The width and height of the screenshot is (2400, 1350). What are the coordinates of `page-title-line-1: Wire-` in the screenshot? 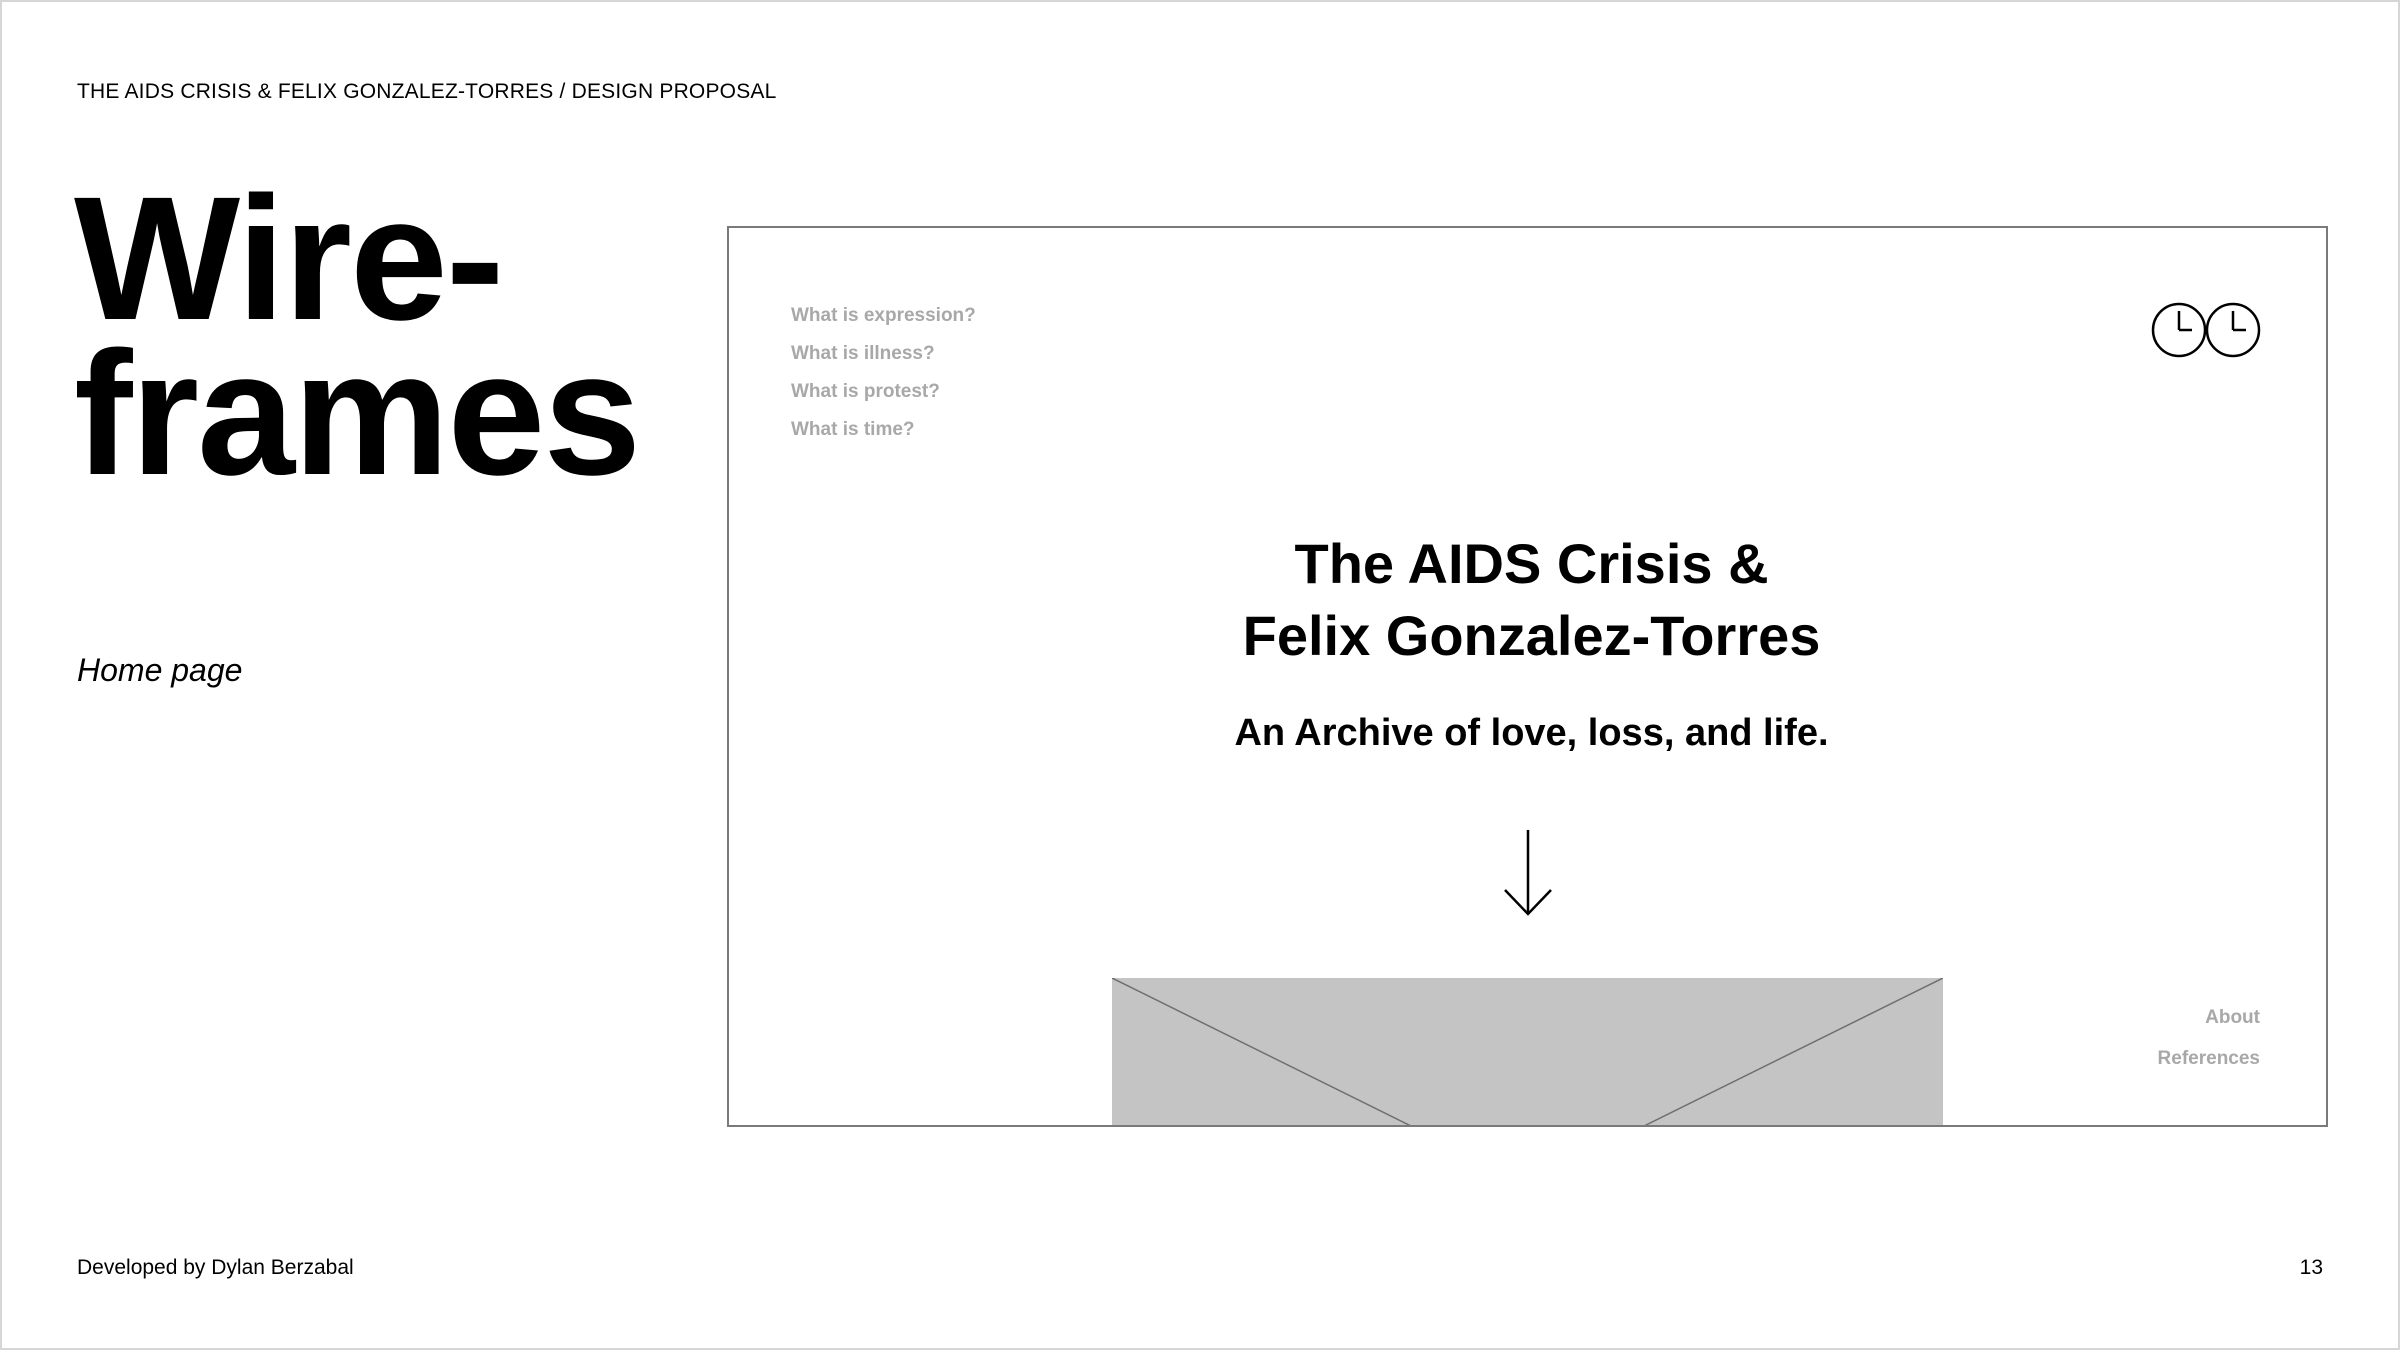 It's located at (289, 259).